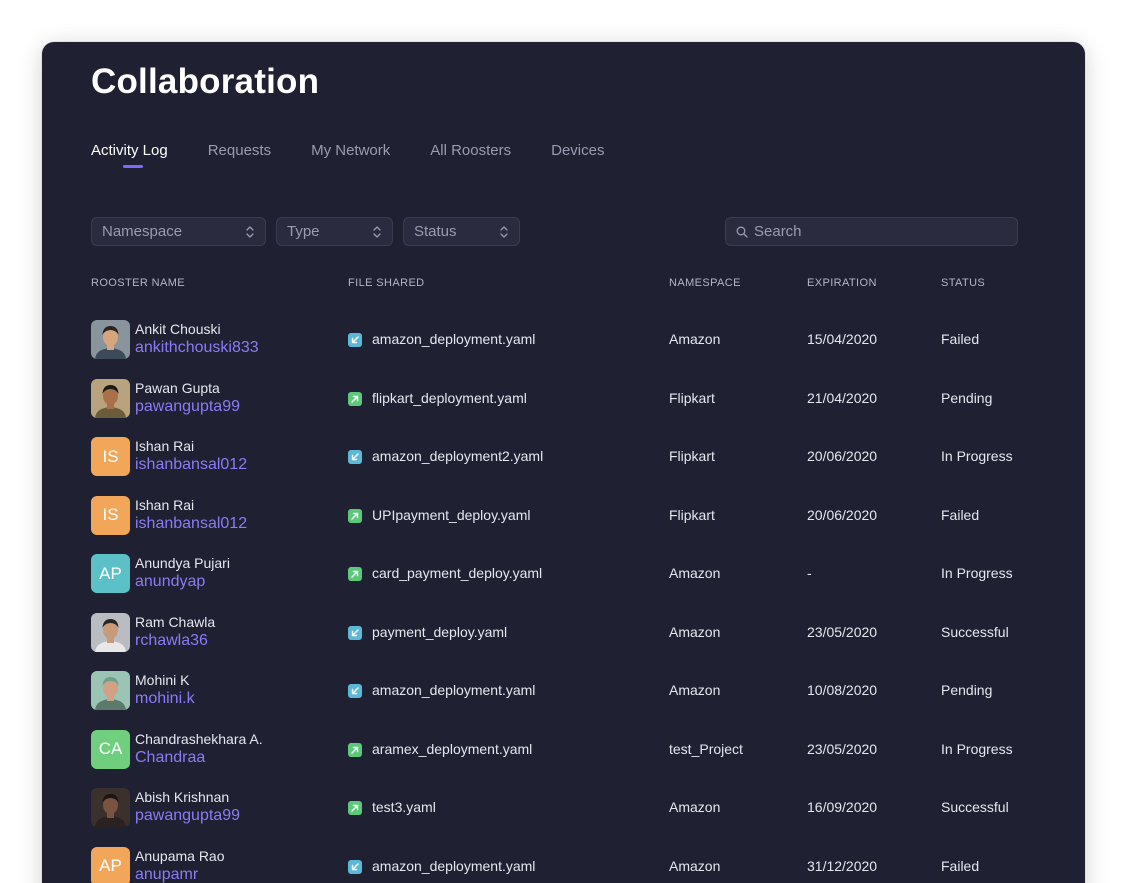  What do you see at coordinates (706, 748) in the screenshot?
I see `namespace-cell: test_Project` at bounding box center [706, 748].